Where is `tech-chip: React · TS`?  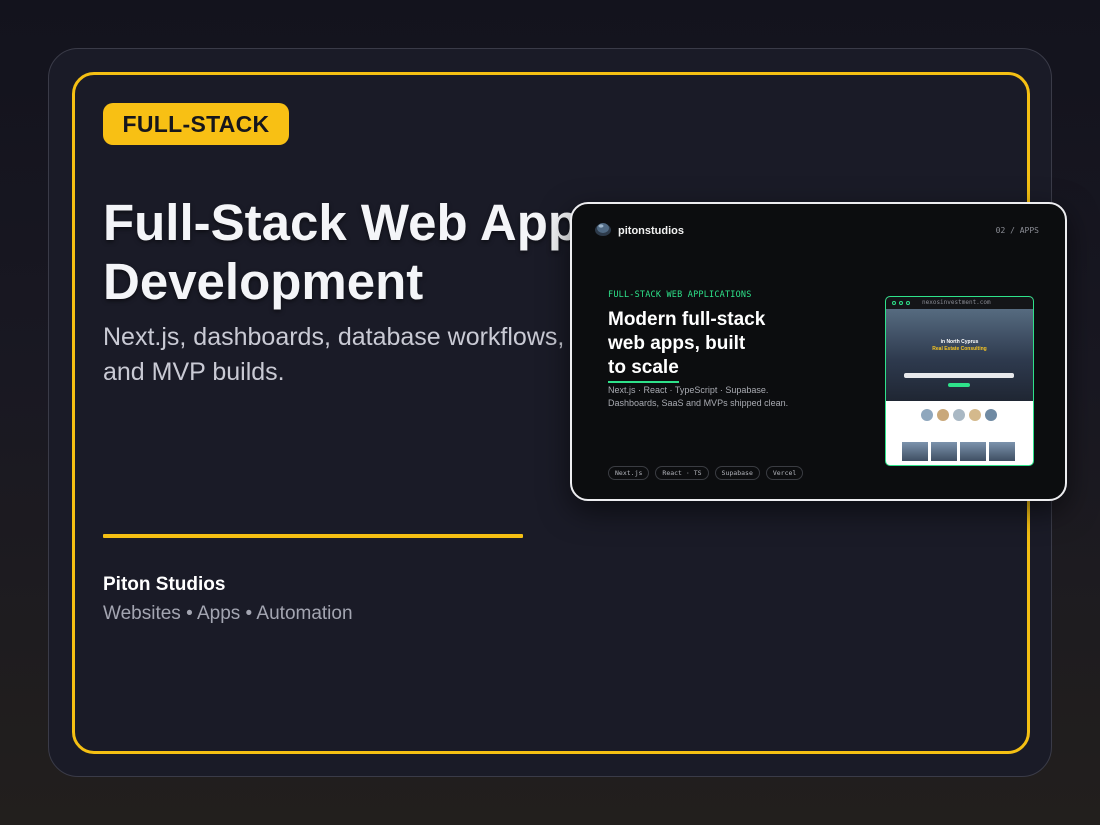
tech-chip: React · TS is located at coordinates (682, 473).